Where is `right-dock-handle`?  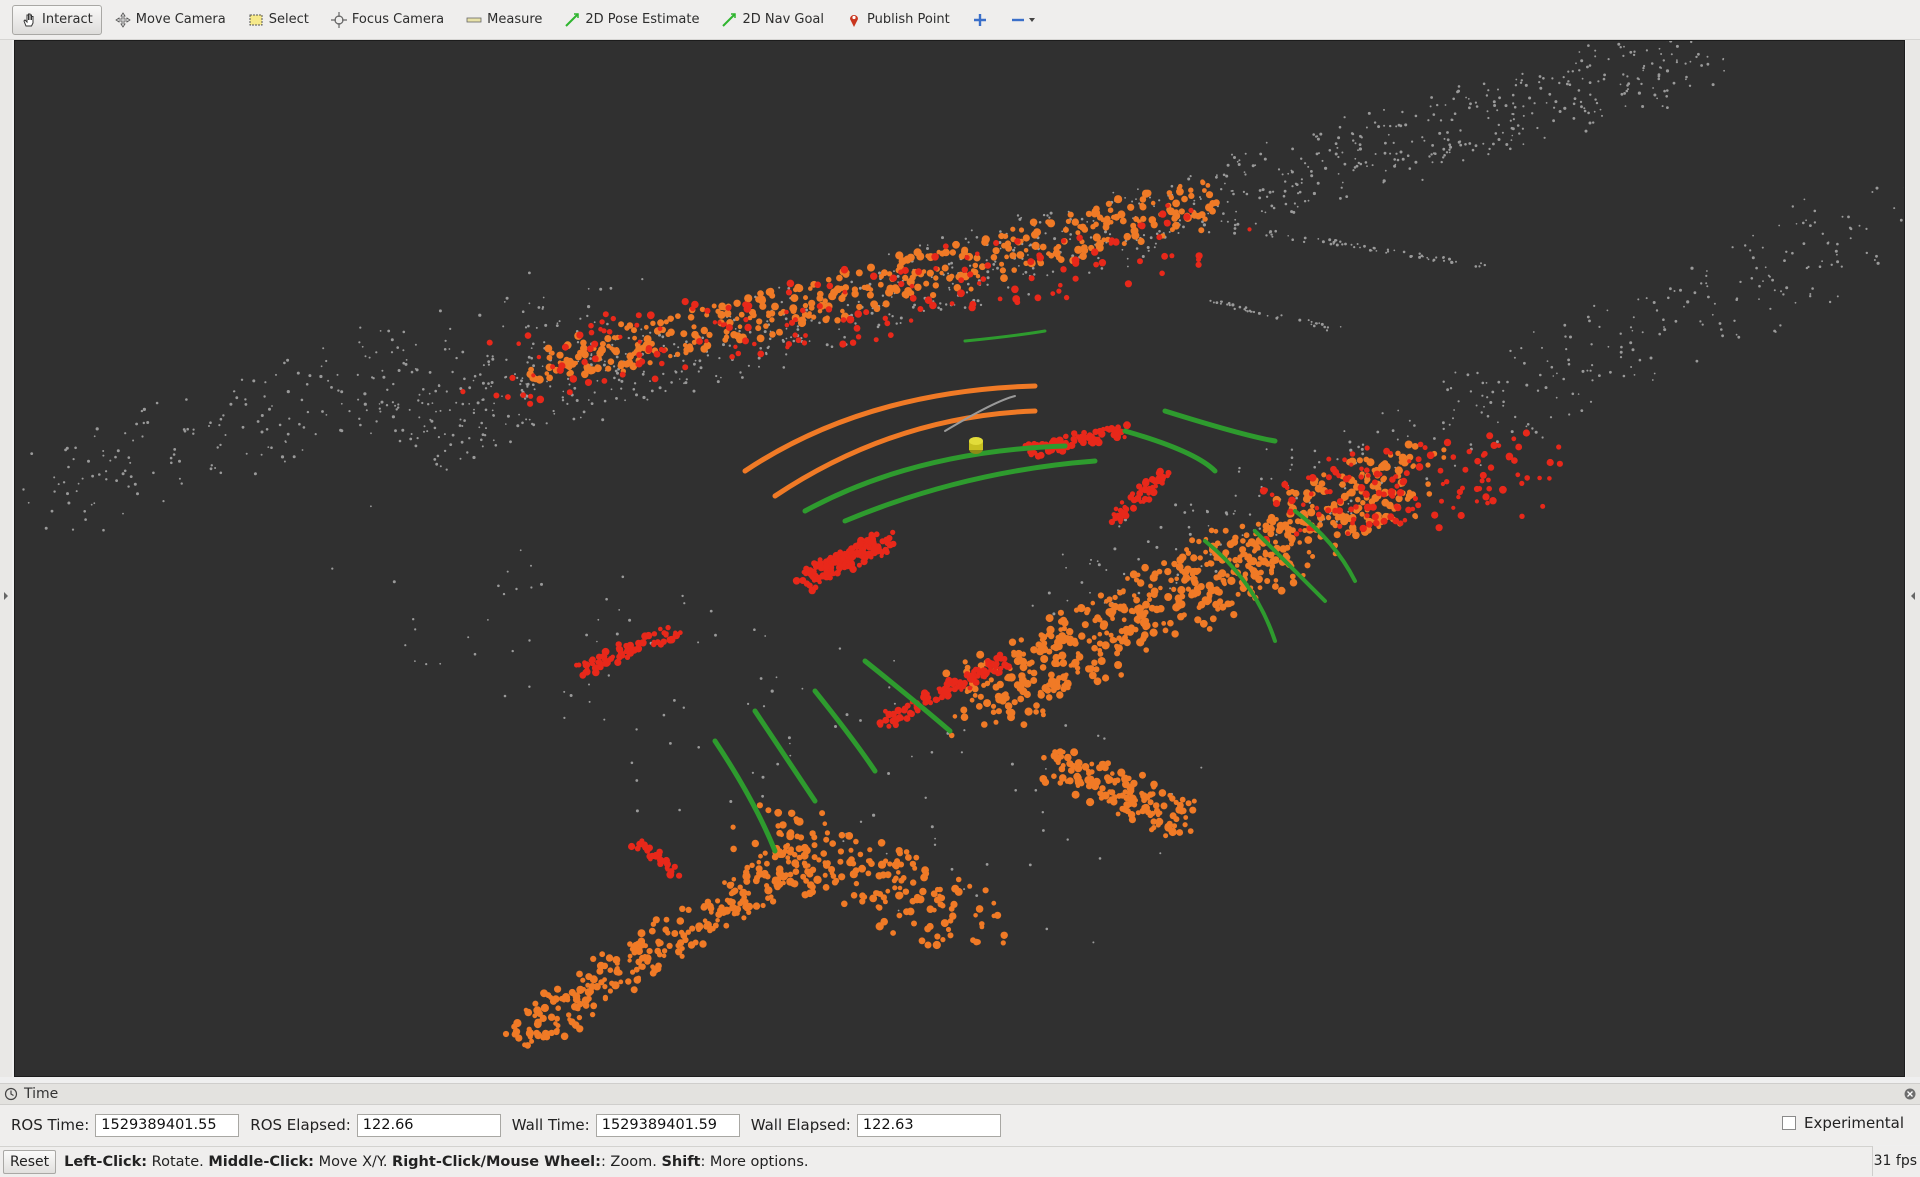
right-dock-handle is located at coordinates (1913, 558).